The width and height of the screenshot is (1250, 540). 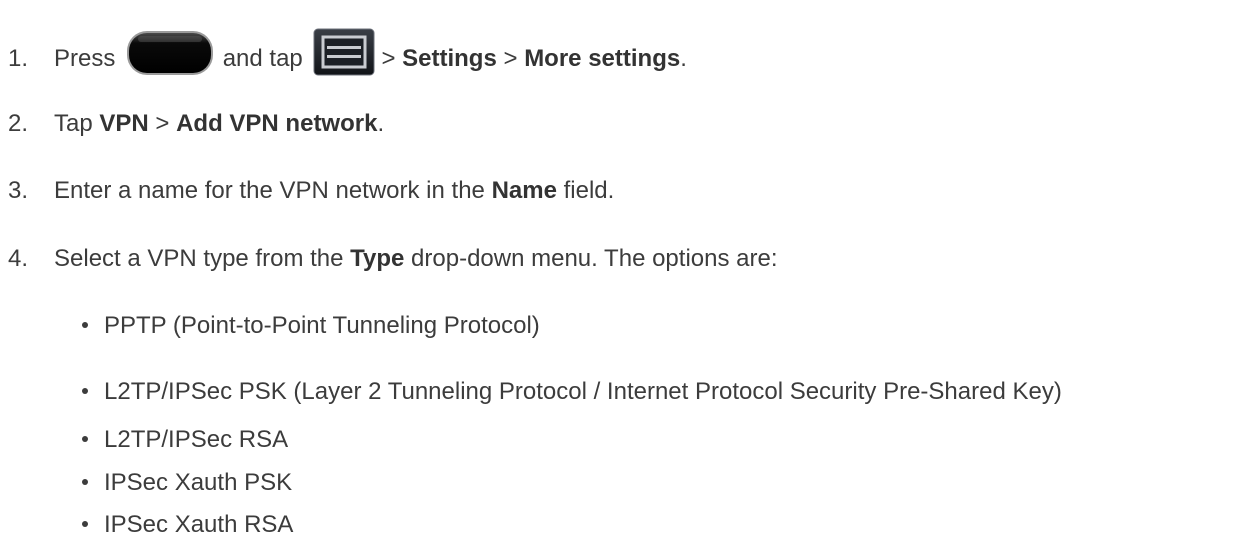 I want to click on ui-term: Settings, so click(x=449, y=58).